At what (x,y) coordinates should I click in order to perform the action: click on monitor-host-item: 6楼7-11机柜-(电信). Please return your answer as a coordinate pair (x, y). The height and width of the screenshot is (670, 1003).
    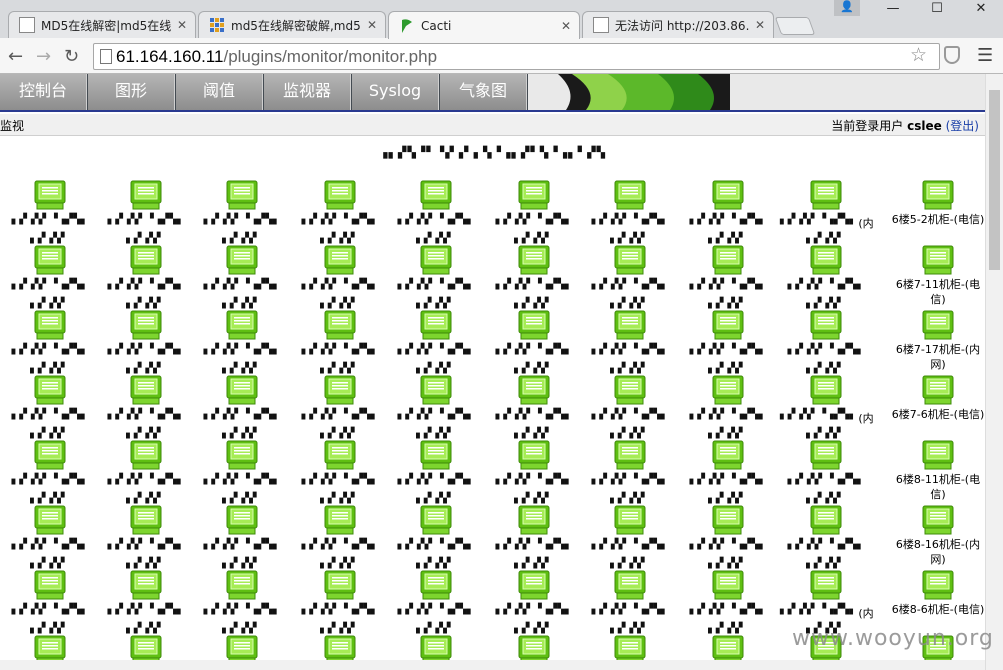
    Looking at the image, I should click on (938, 276).